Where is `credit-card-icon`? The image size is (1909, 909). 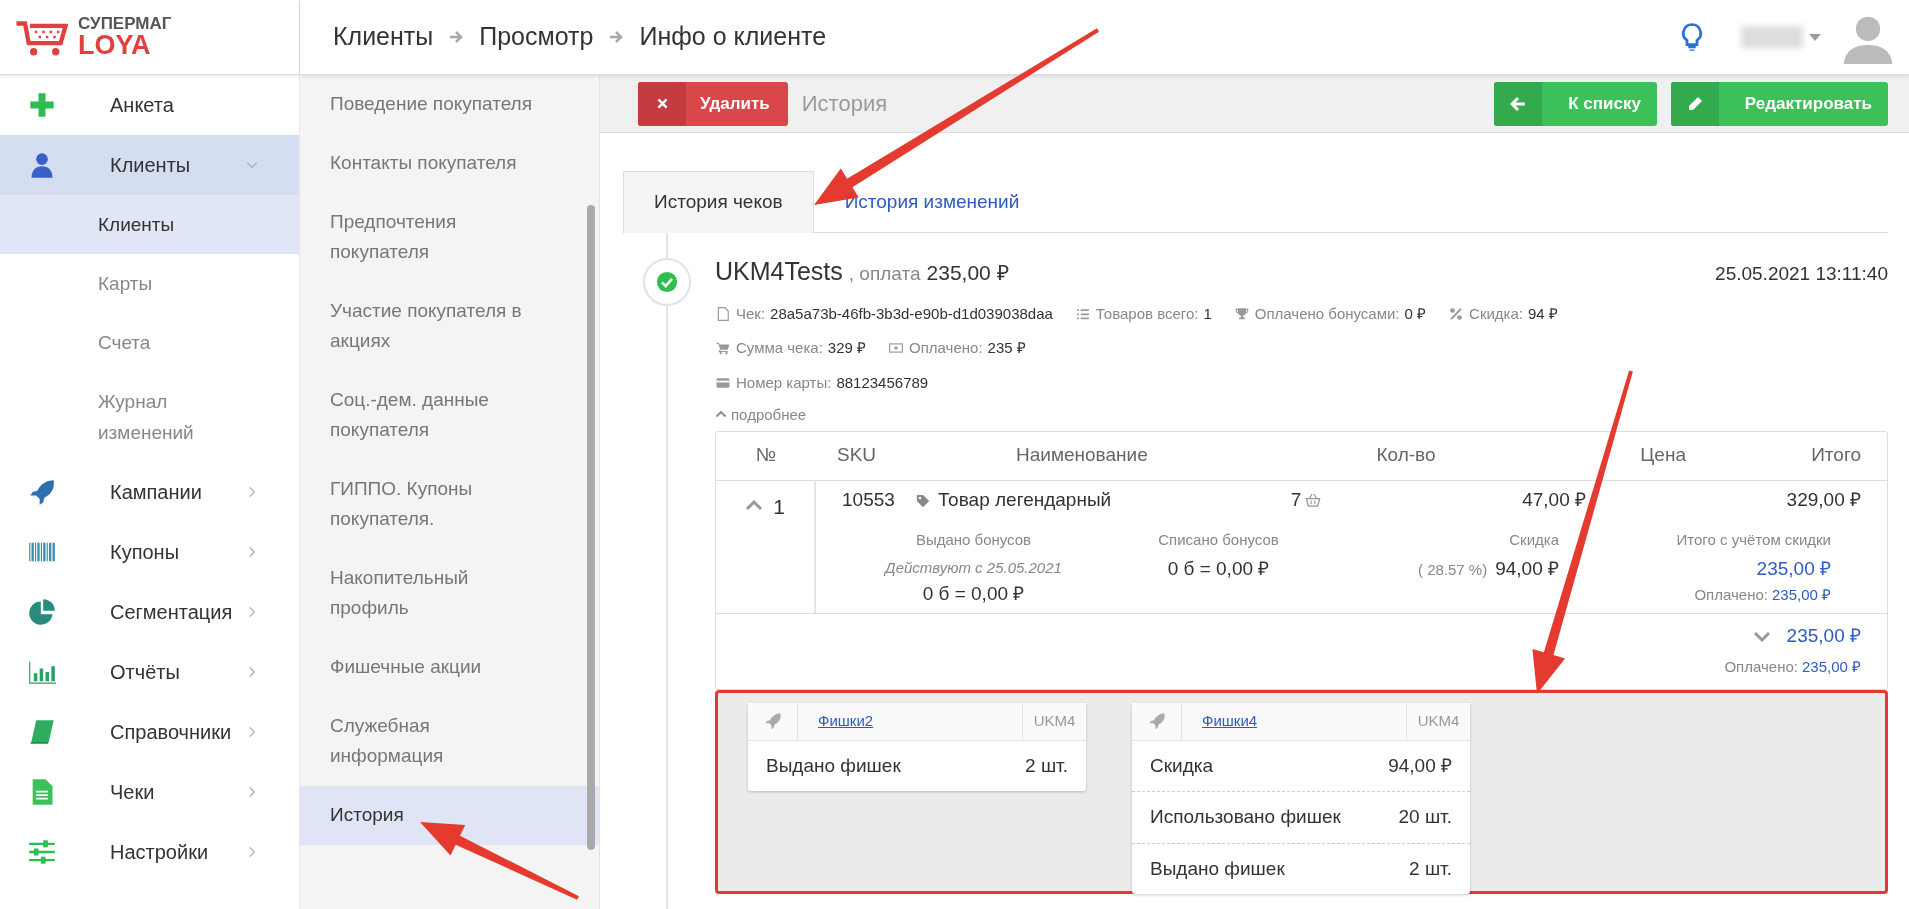
credit-card-icon is located at coordinates (723, 382).